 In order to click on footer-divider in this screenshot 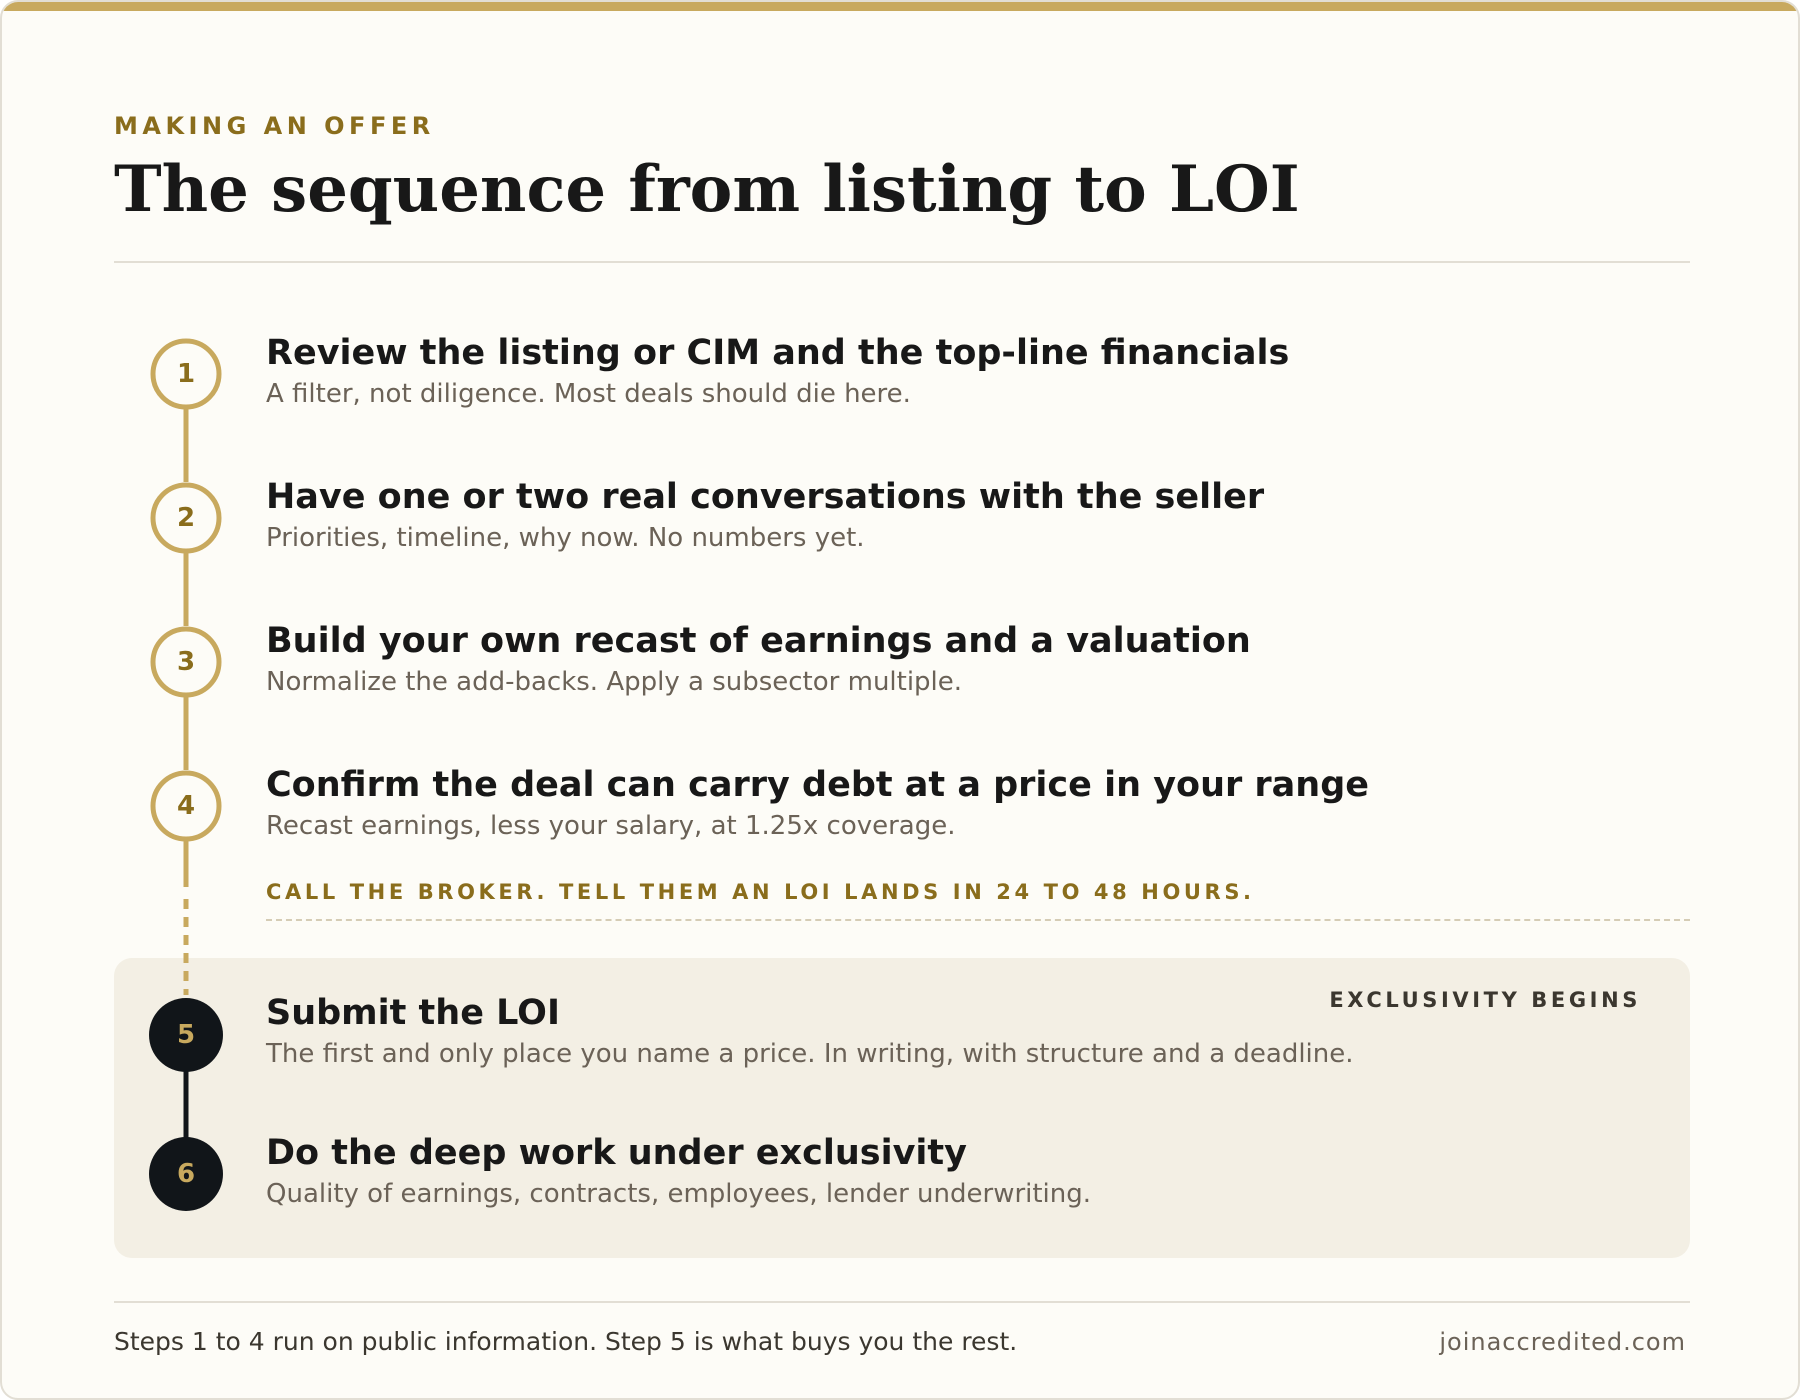, I will do `click(902, 1302)`.